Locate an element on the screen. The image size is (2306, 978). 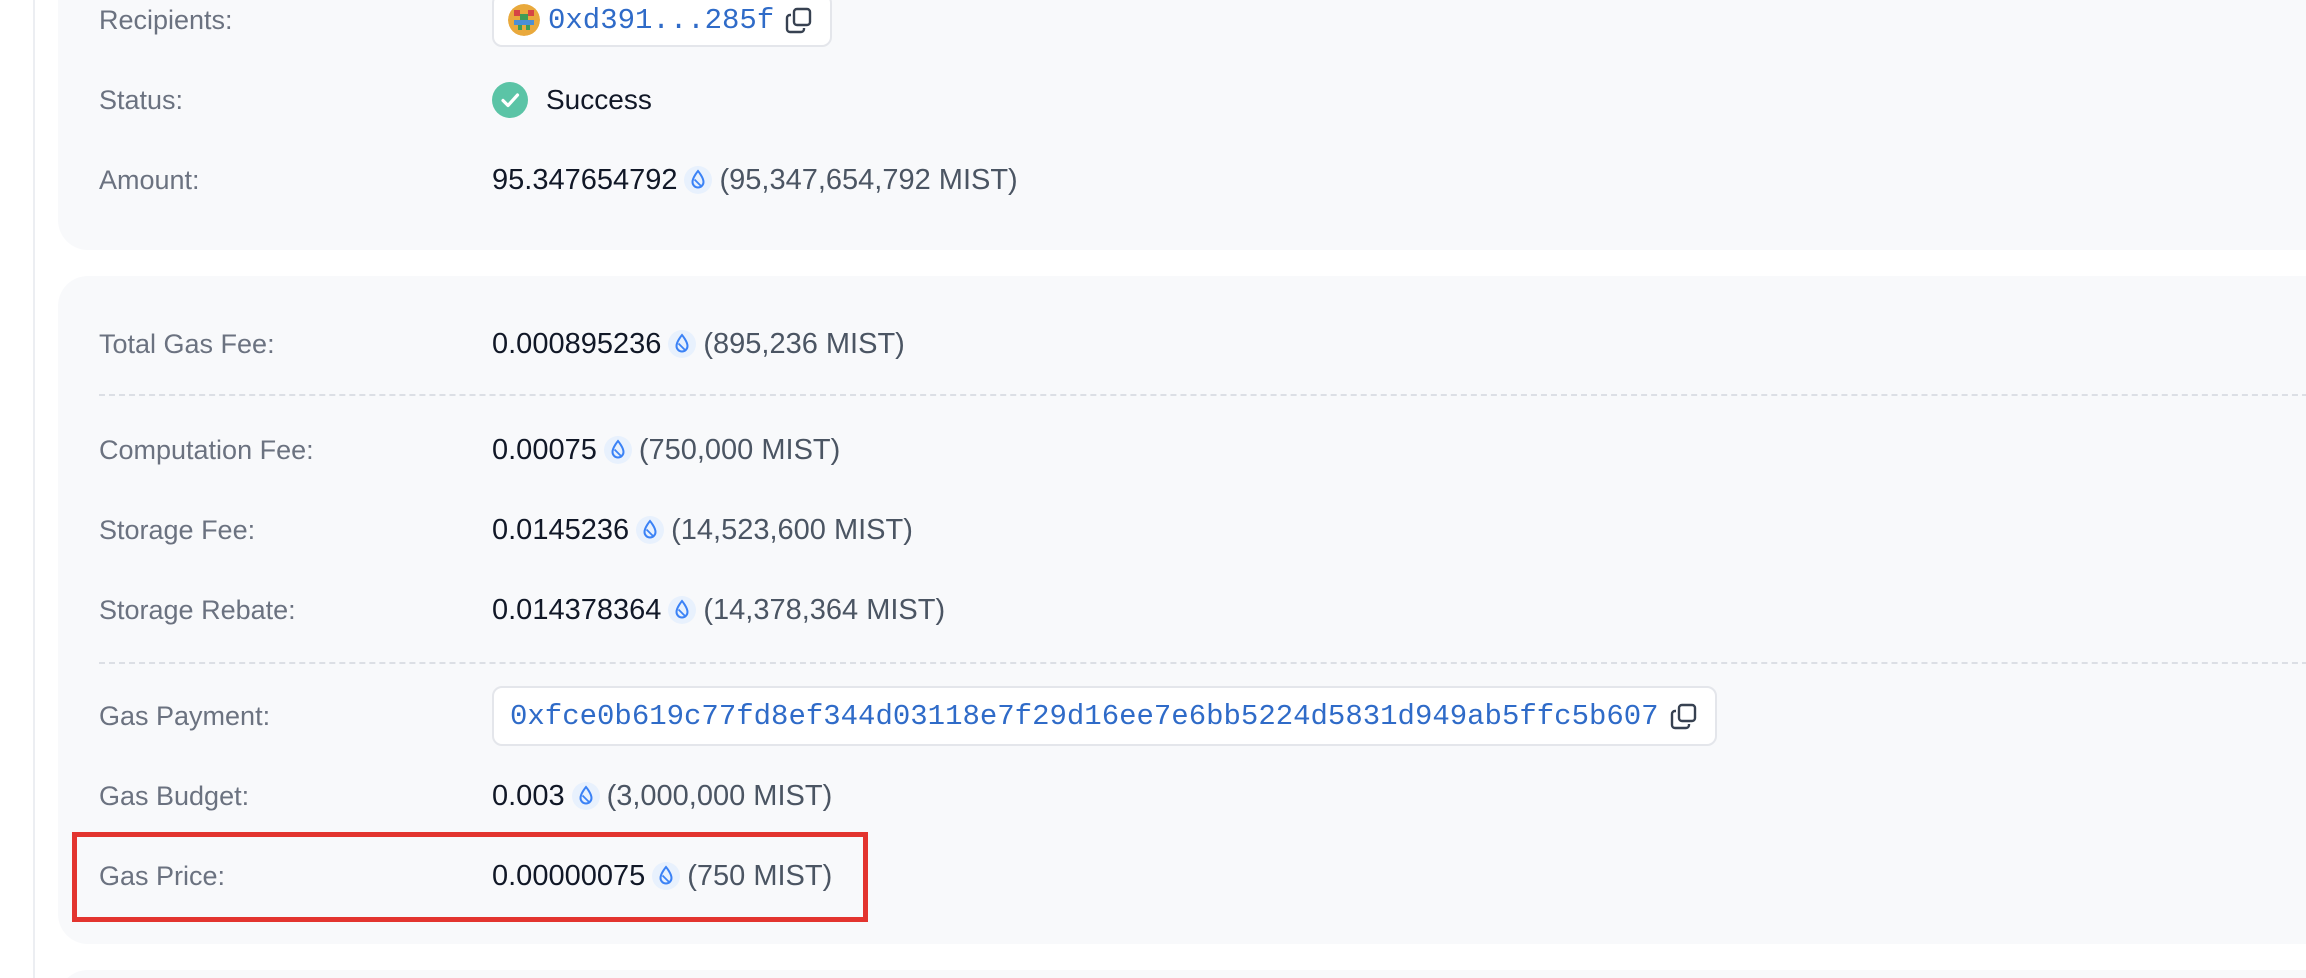
status-value: Success is located at coordinates (572, 100).